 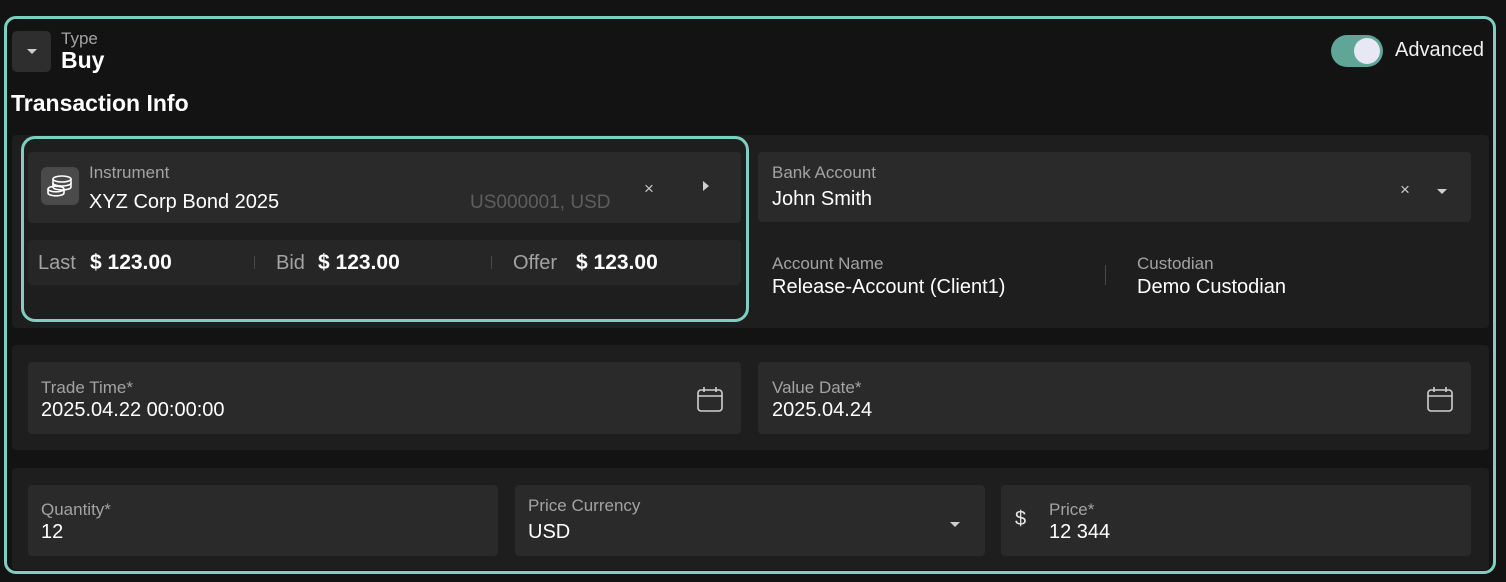 I want to click on quantity-value: 12, so click(x=52, y=532).